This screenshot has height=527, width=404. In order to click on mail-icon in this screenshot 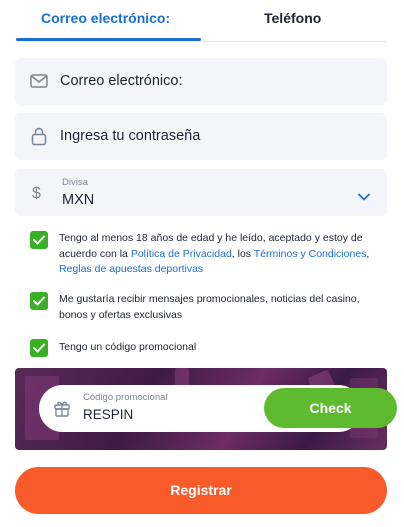, I will do `click(39, 81)`.